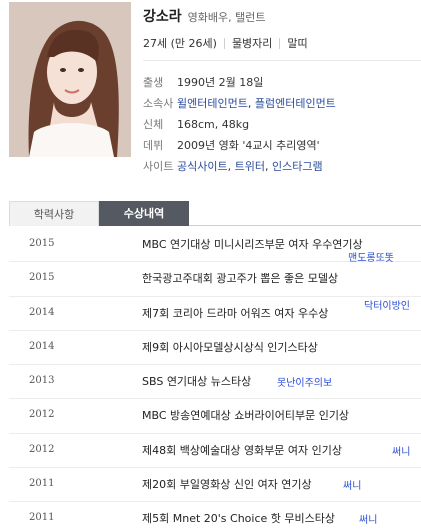  I want to click on age: 27세 (만 26세), so click(180, 43).